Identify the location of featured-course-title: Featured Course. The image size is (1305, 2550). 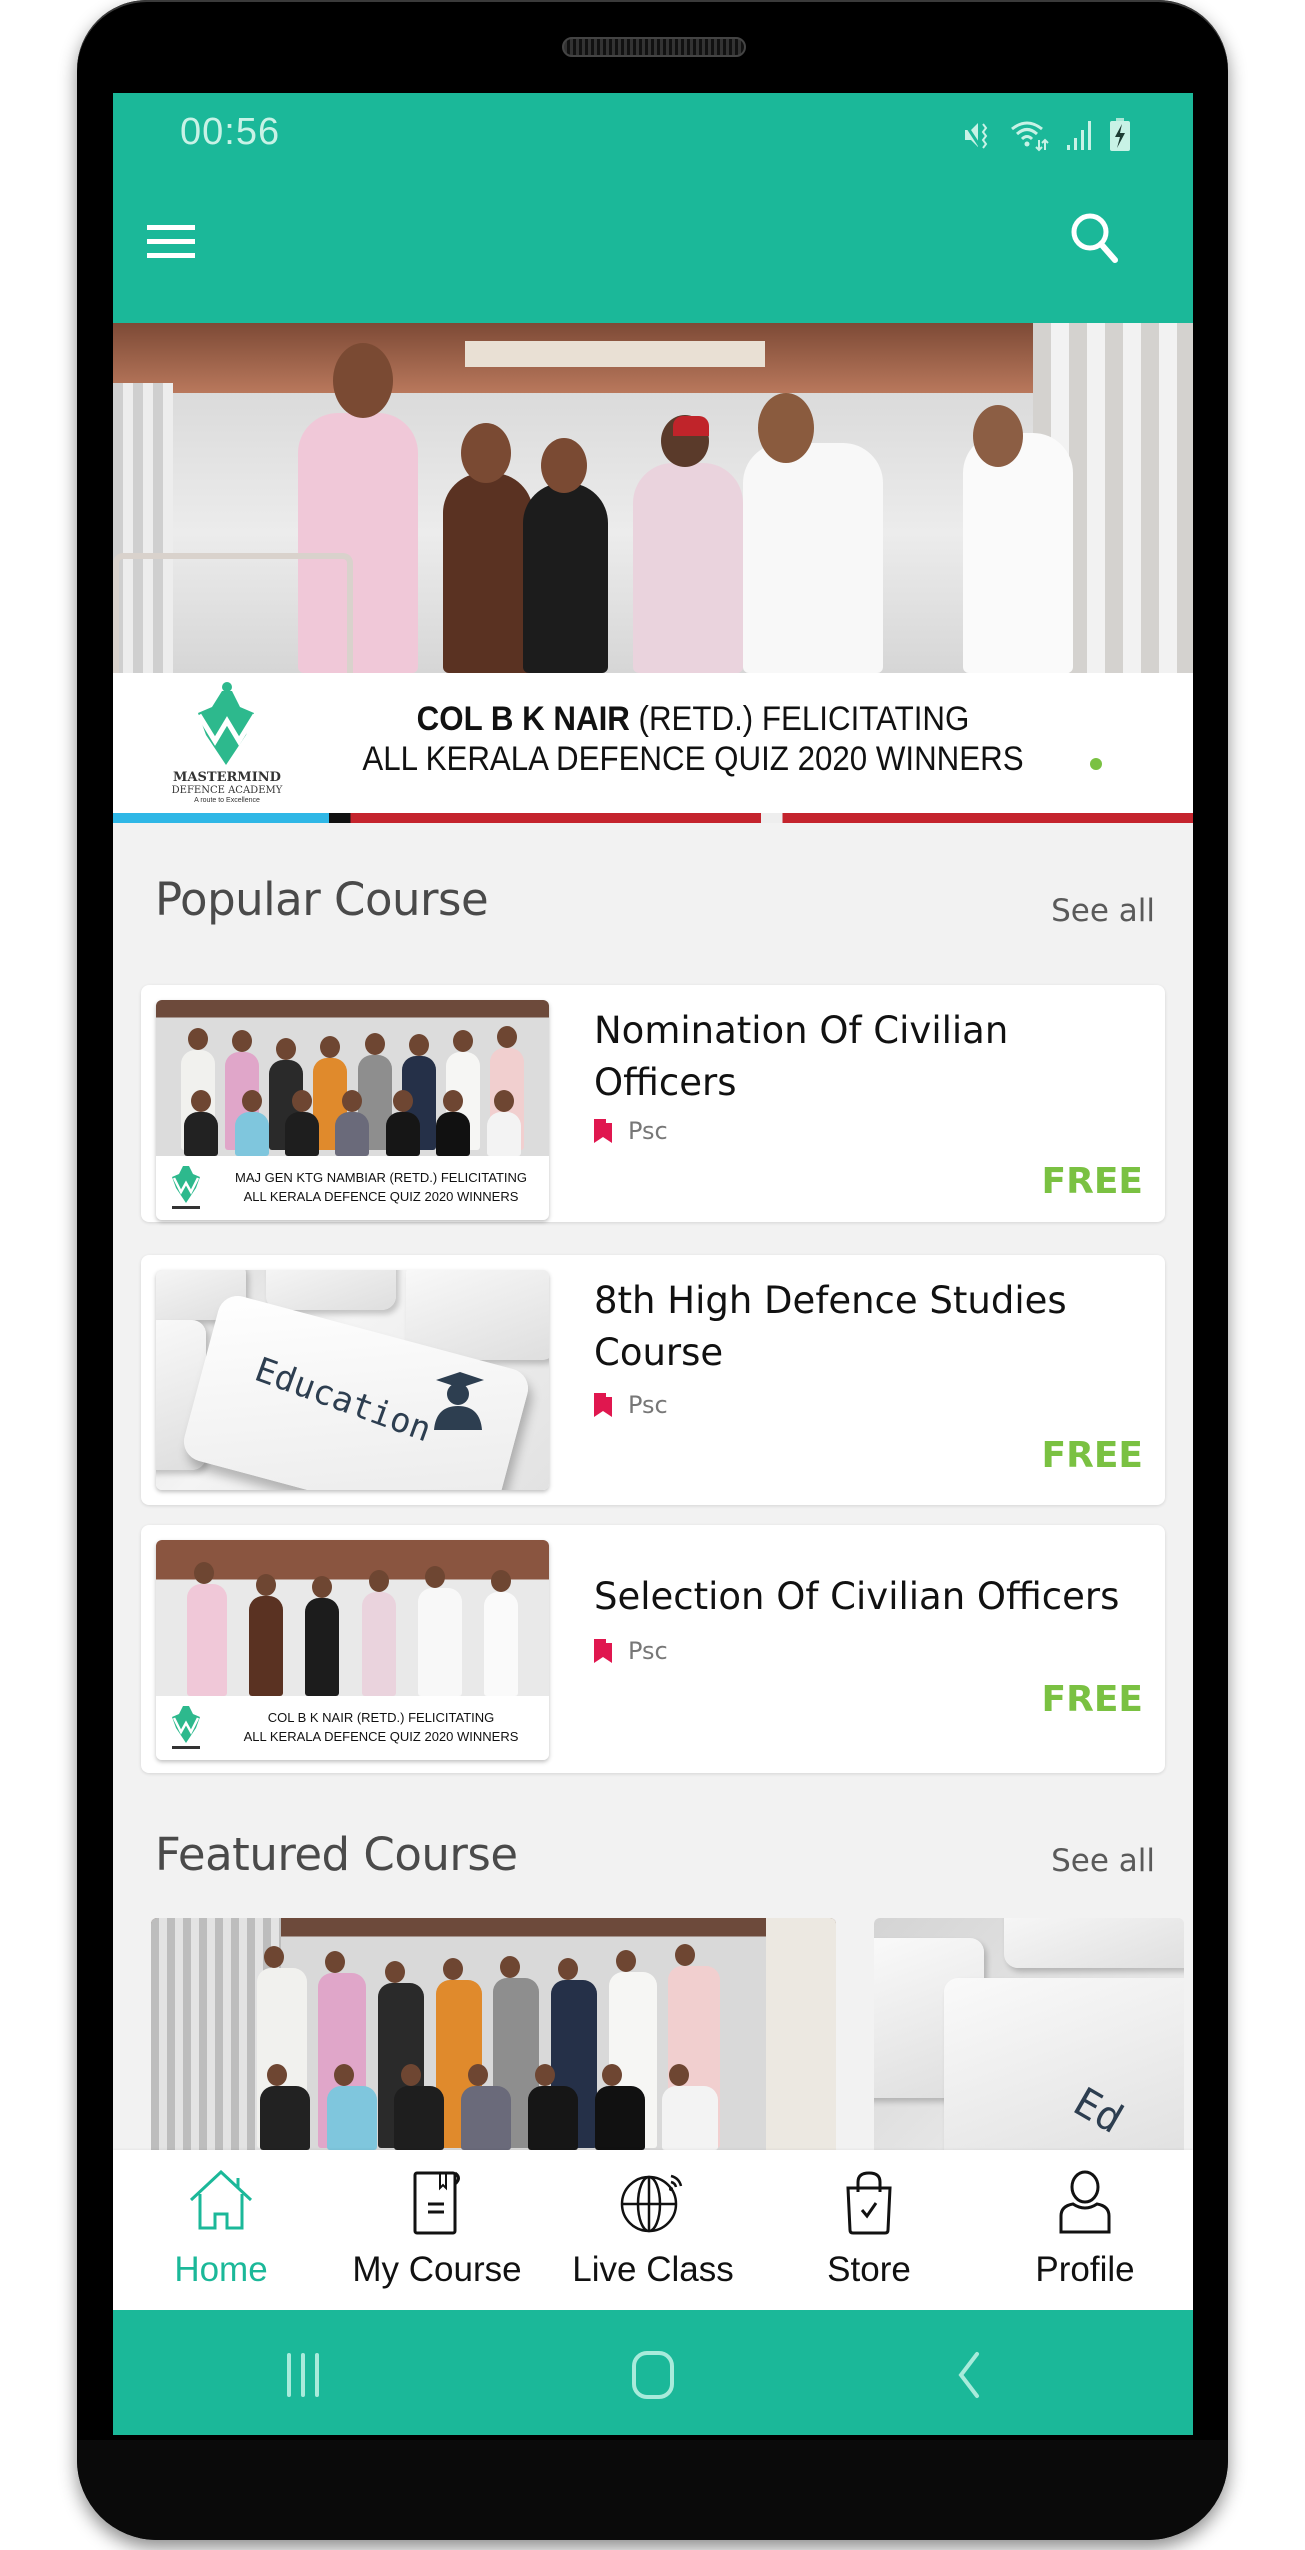
(336, 1854).